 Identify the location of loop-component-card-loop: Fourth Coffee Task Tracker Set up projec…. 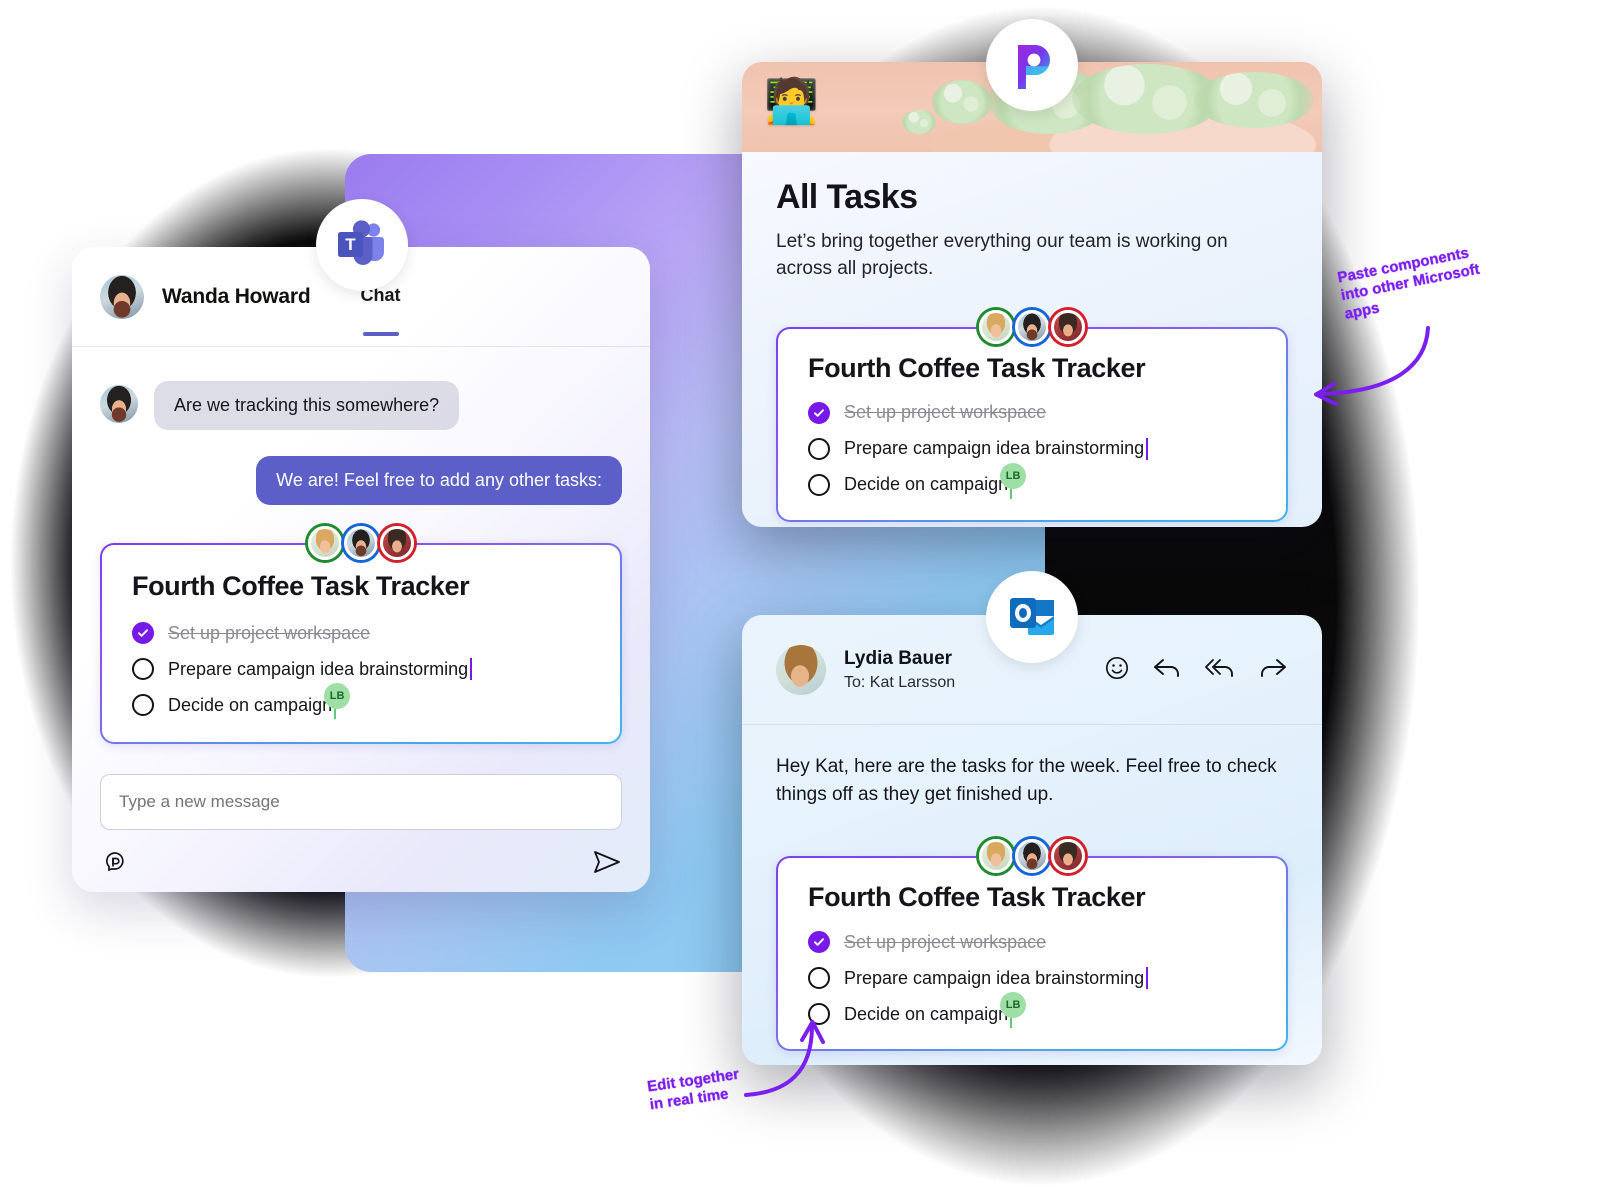
(1032, 415).